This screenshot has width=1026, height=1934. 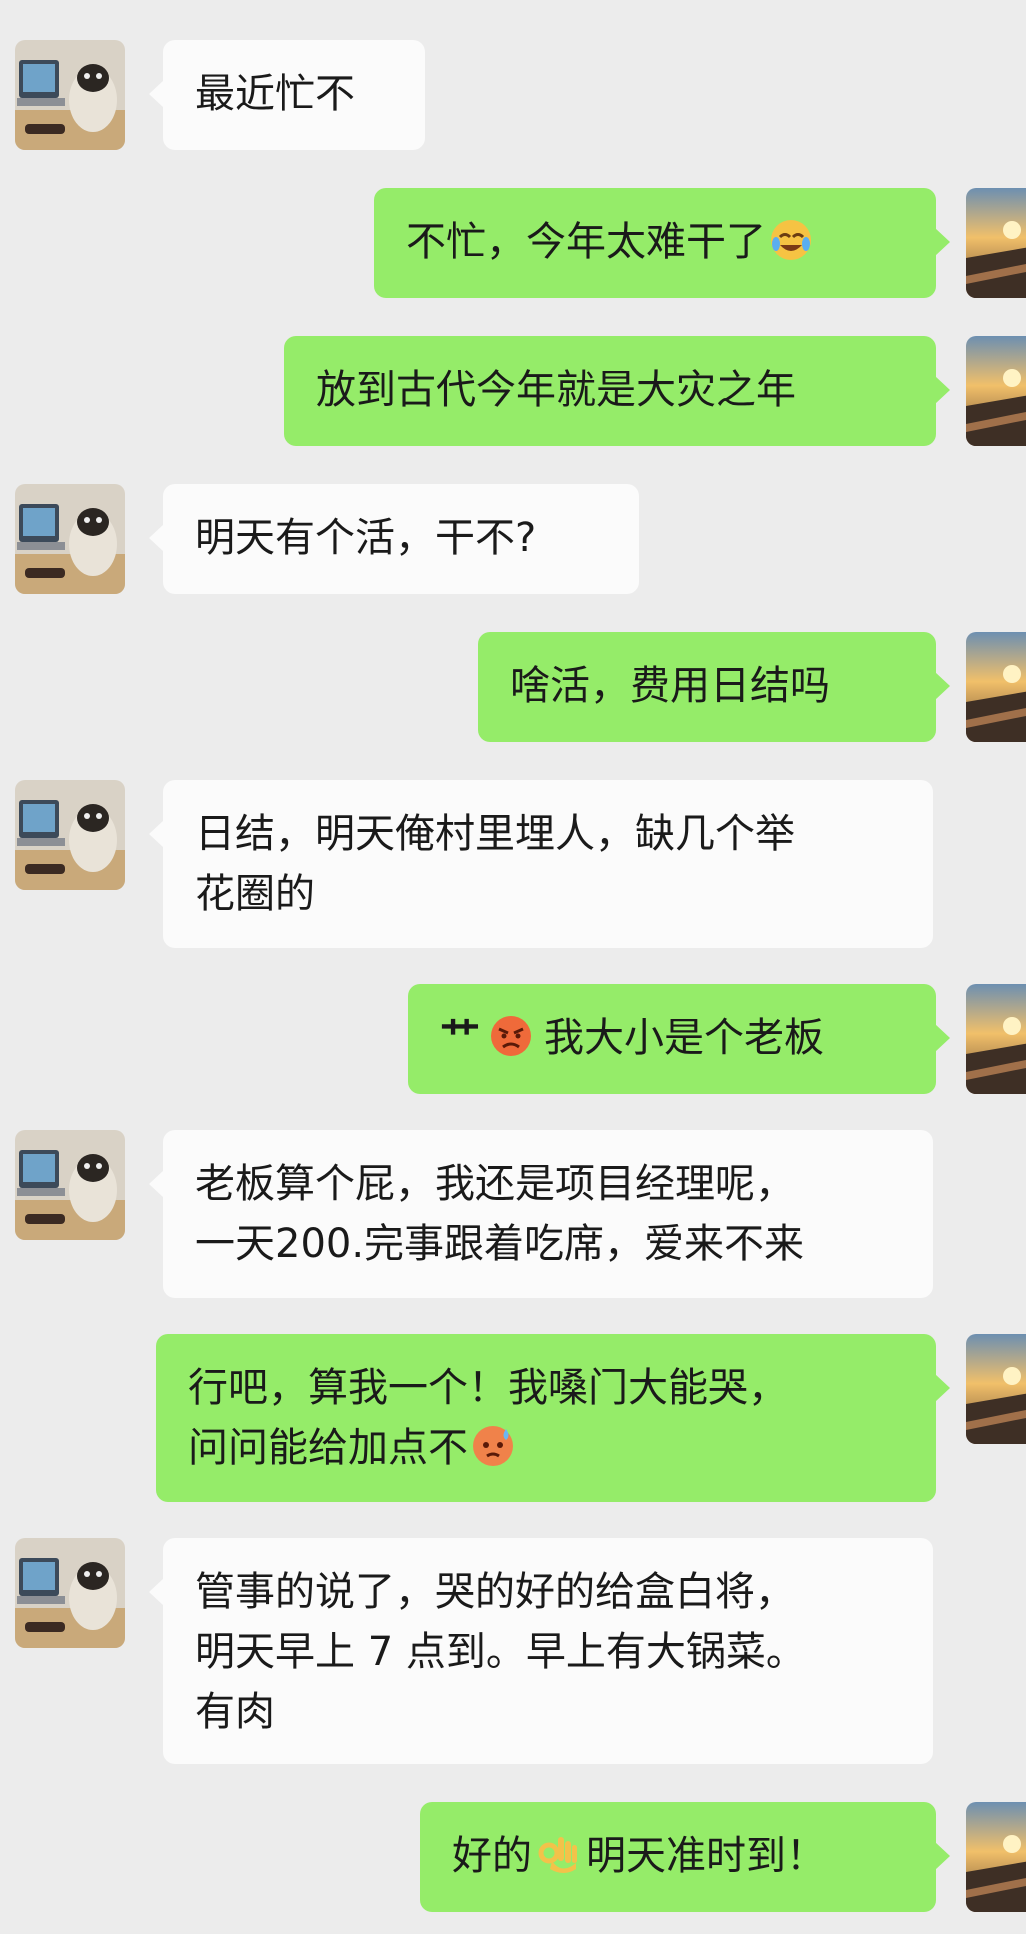 I want to click on message-text: 最近忙不, so click(x=275, y=94).